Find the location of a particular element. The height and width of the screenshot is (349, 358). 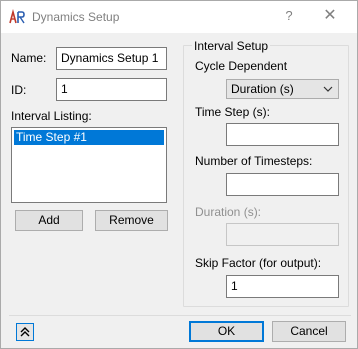

dynamics-app-icon is located at coordinates (17, 16).